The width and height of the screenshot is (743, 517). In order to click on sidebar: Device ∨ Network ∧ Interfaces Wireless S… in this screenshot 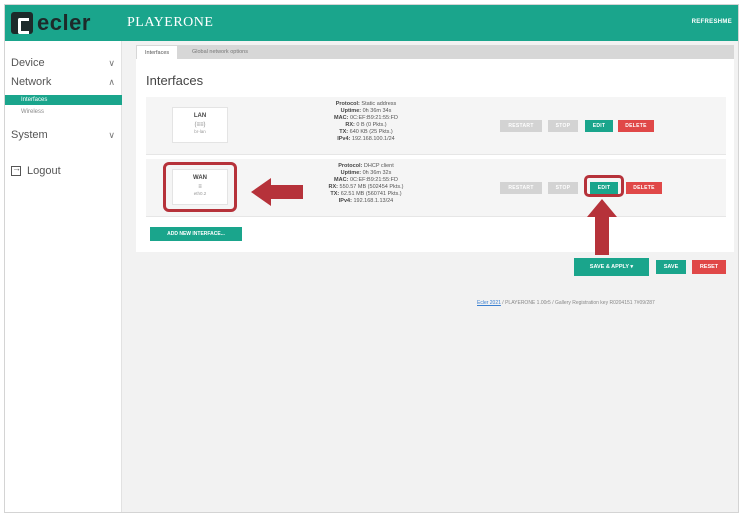, I will do `click(63, 276)`.